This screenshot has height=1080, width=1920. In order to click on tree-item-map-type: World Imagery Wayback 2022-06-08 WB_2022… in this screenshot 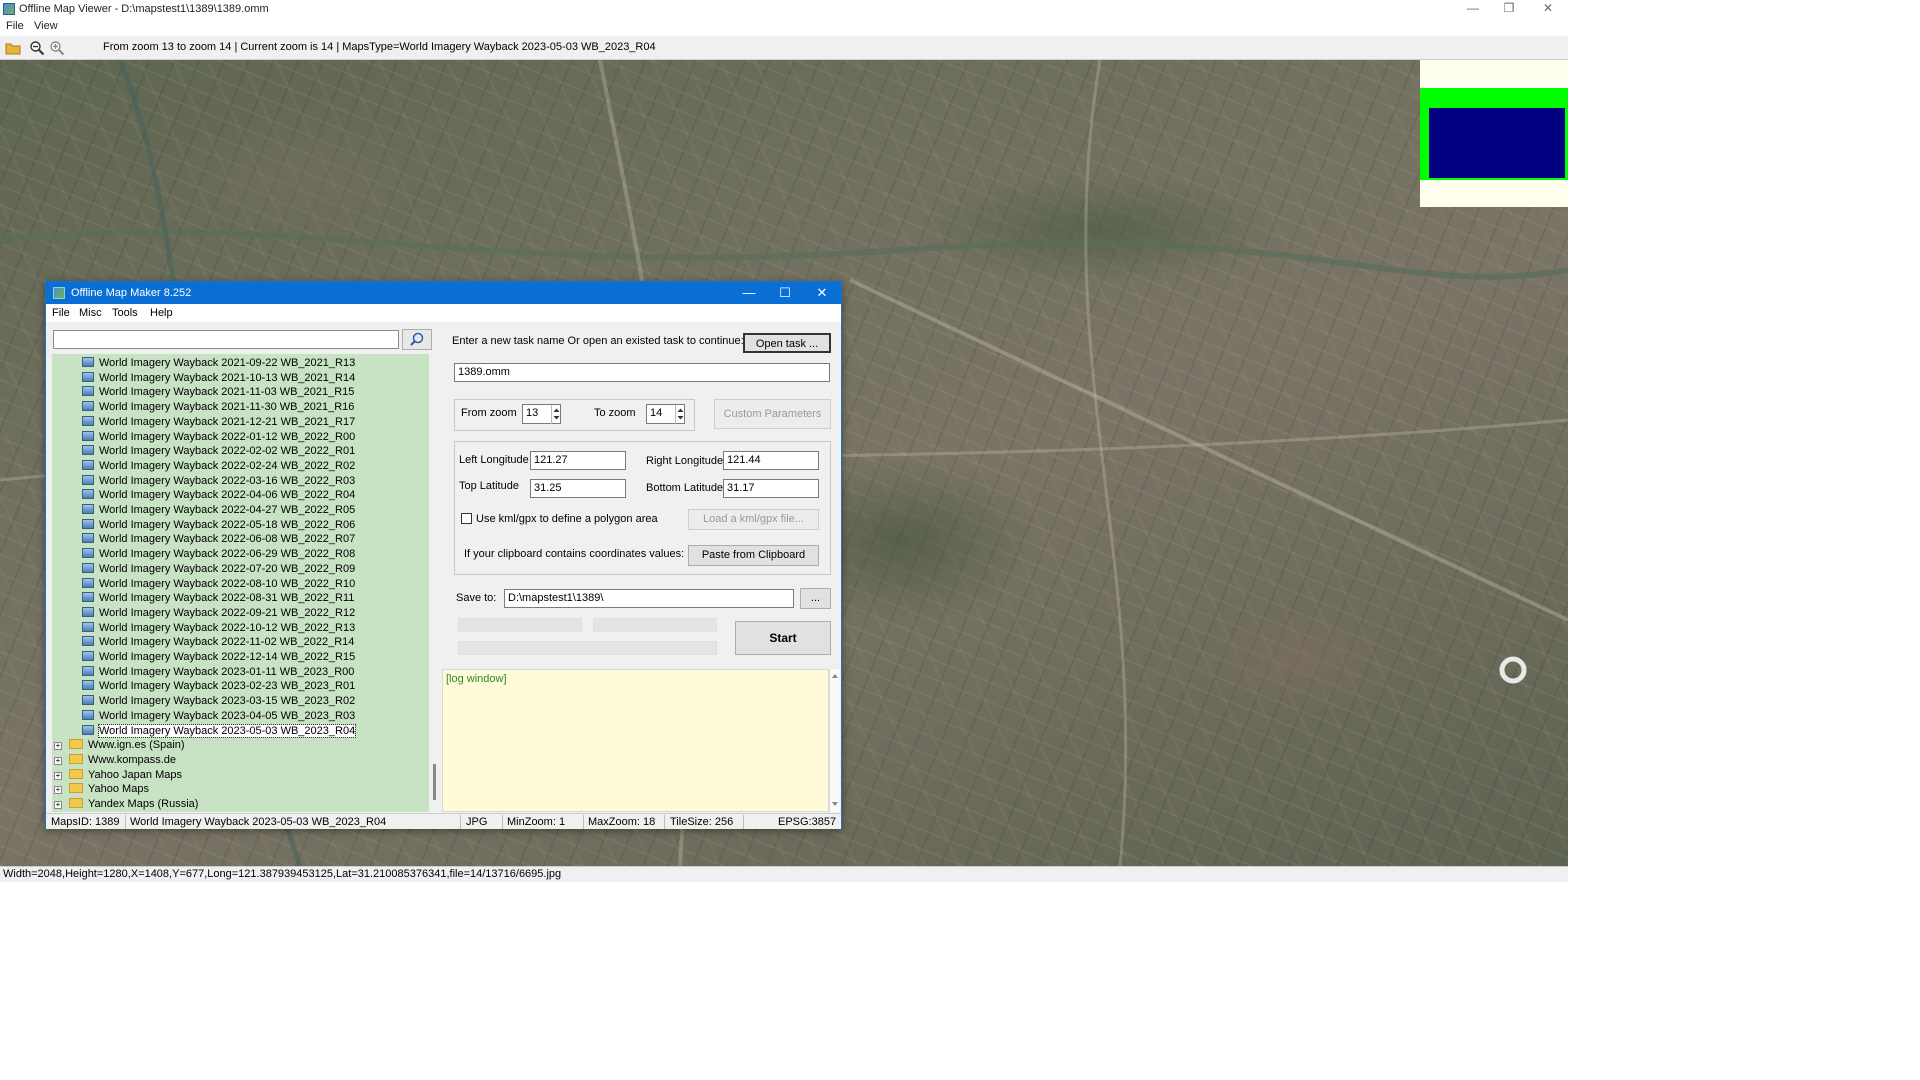, I will do `click(218, 539)`.